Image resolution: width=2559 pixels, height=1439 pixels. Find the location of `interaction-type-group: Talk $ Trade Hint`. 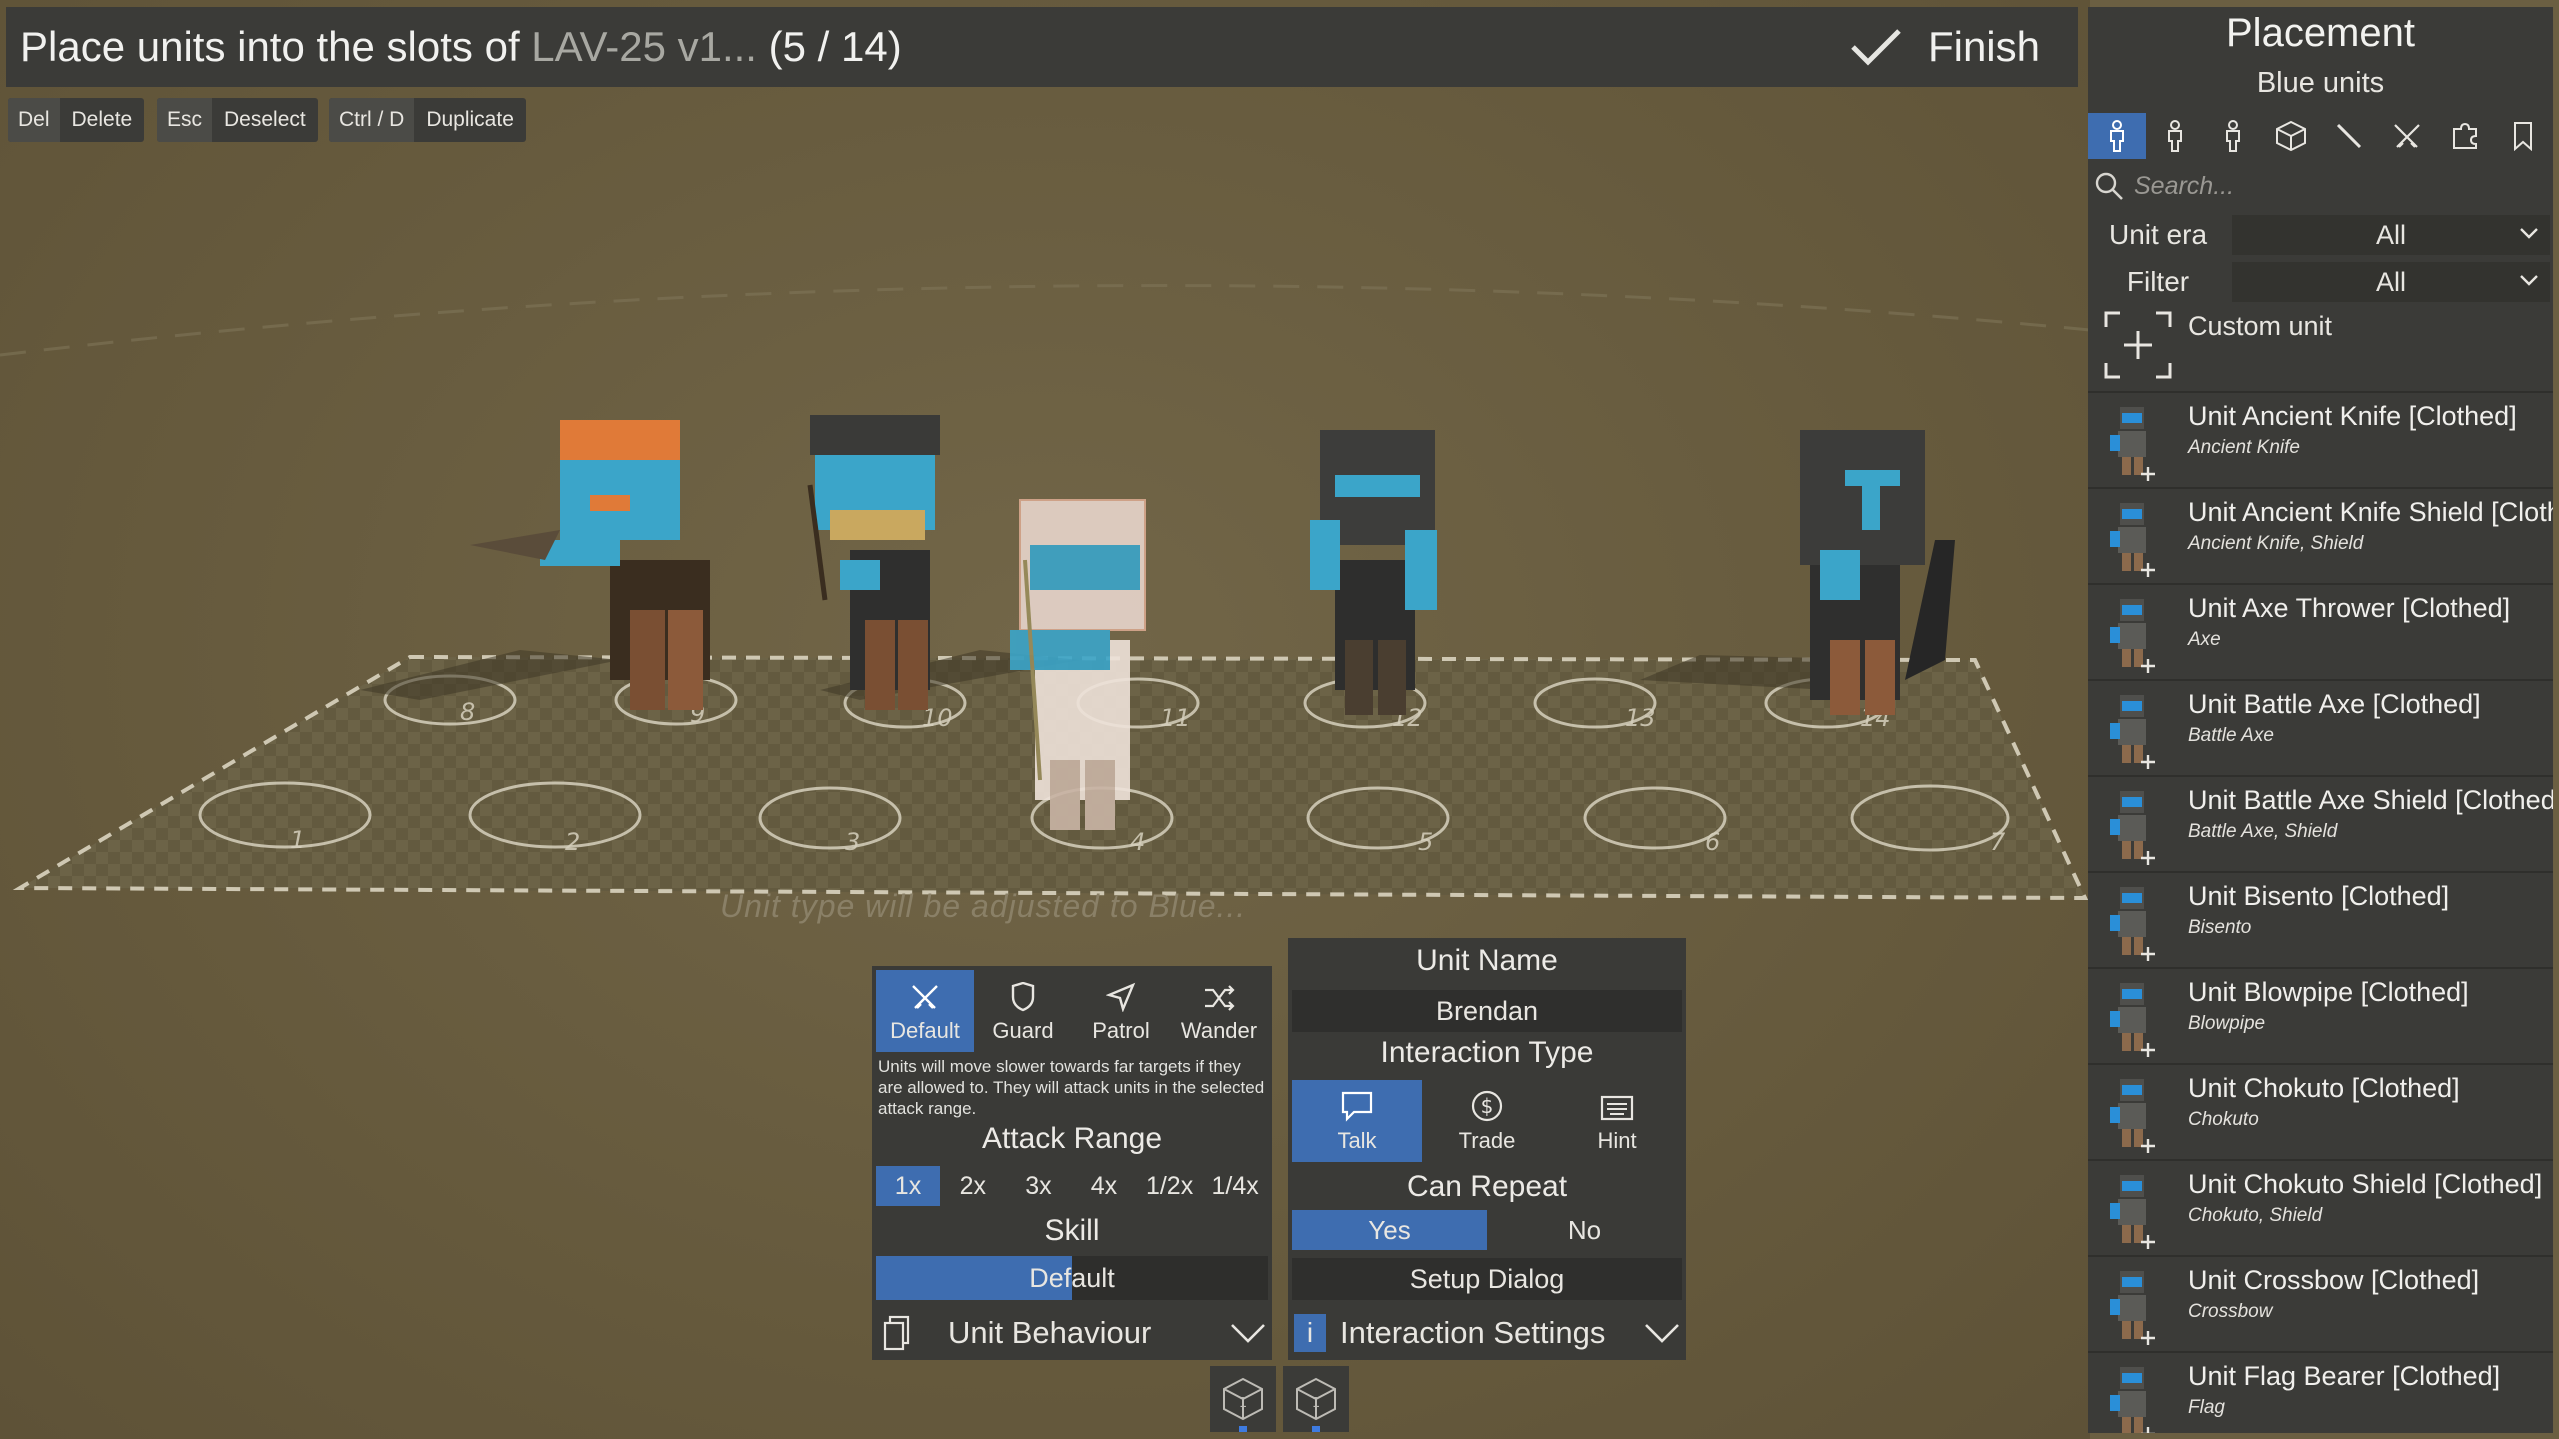

interaction-type-group: Talk $ Trade Hint is located at coordinates (1487, 1121).